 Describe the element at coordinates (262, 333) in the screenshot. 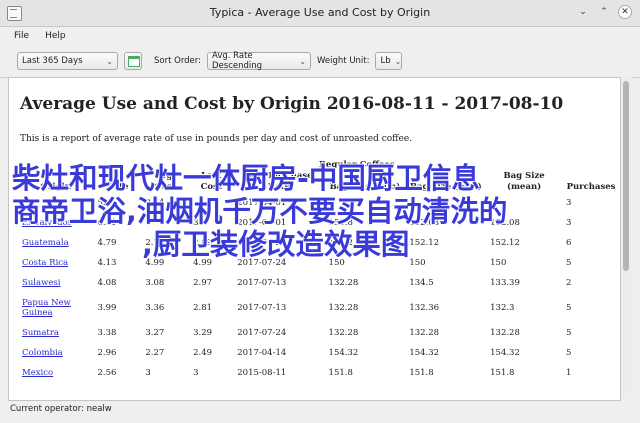

I see `table-cell: 2017-07-24` at that location.